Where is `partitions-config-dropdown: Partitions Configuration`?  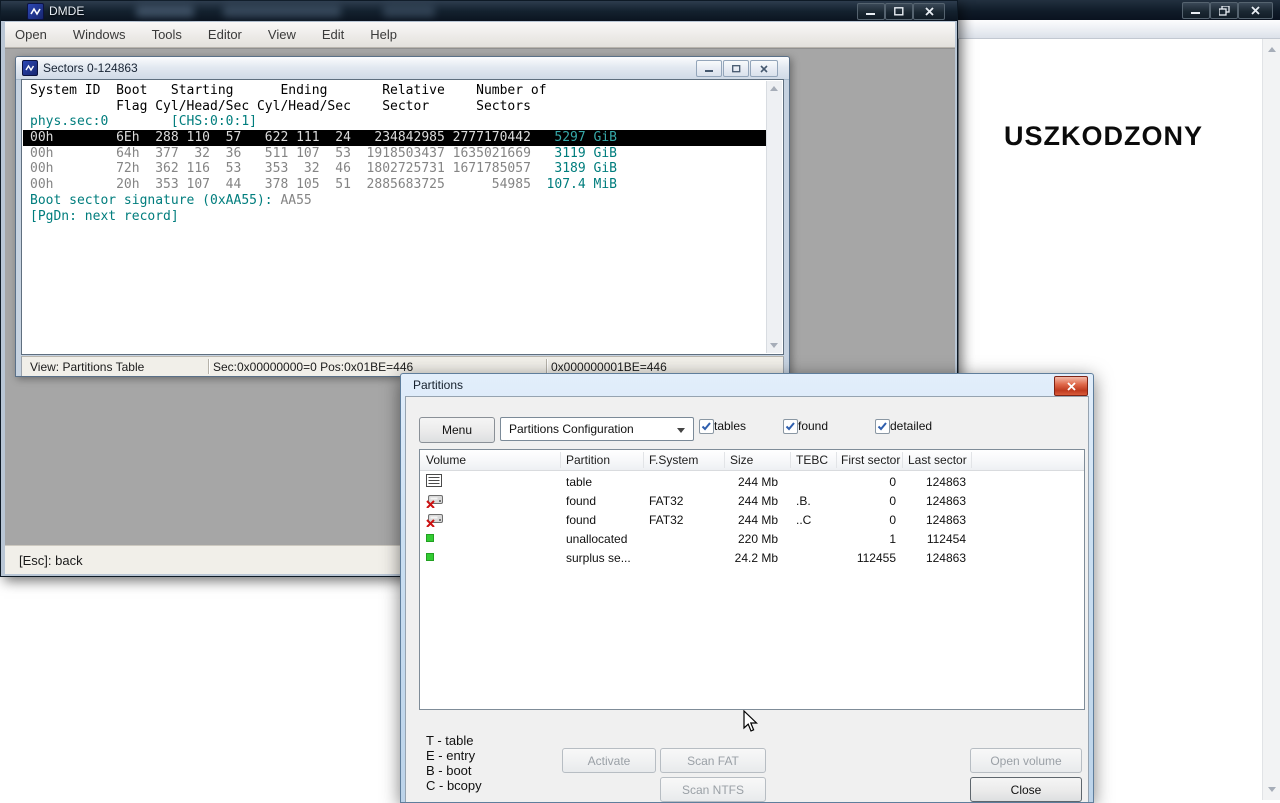 partitions-config-dropdown: Partitions Configuration is located at coordinates (597, 429).